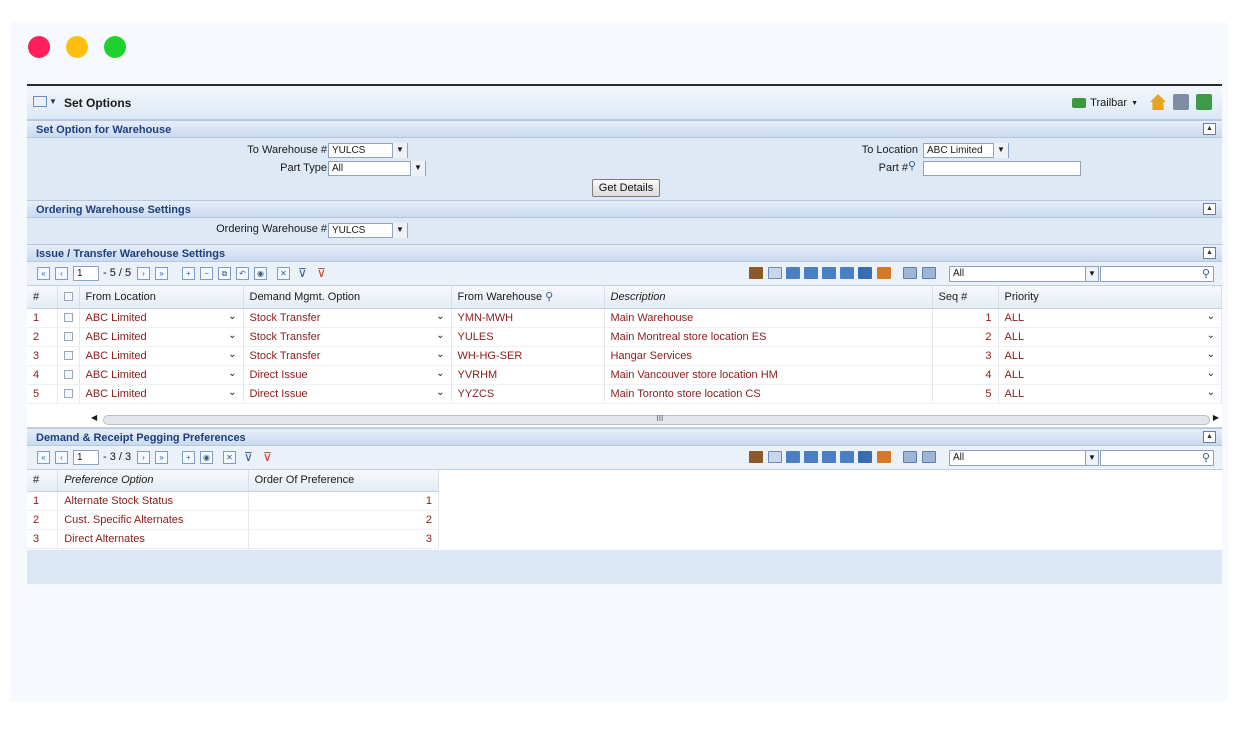 This screenshot has width=1250, height=732. Describe the element at coordinates (40, 101) in the screenshot. I see `menu-icon` at that location.